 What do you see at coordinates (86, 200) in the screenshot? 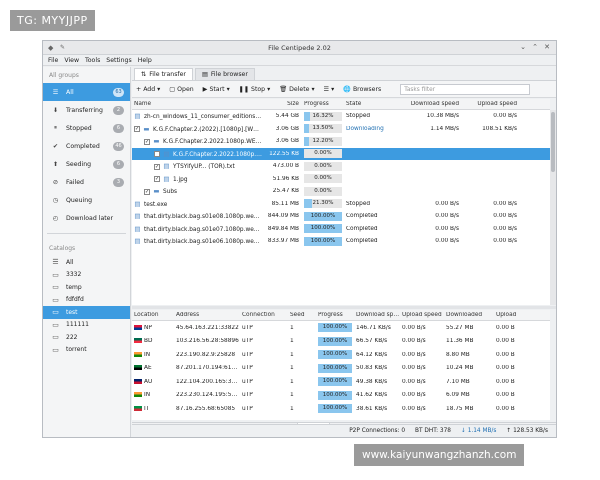
I see `sidebar-group-queuing: ◷ Queuing` at bounding box center [86, 200].